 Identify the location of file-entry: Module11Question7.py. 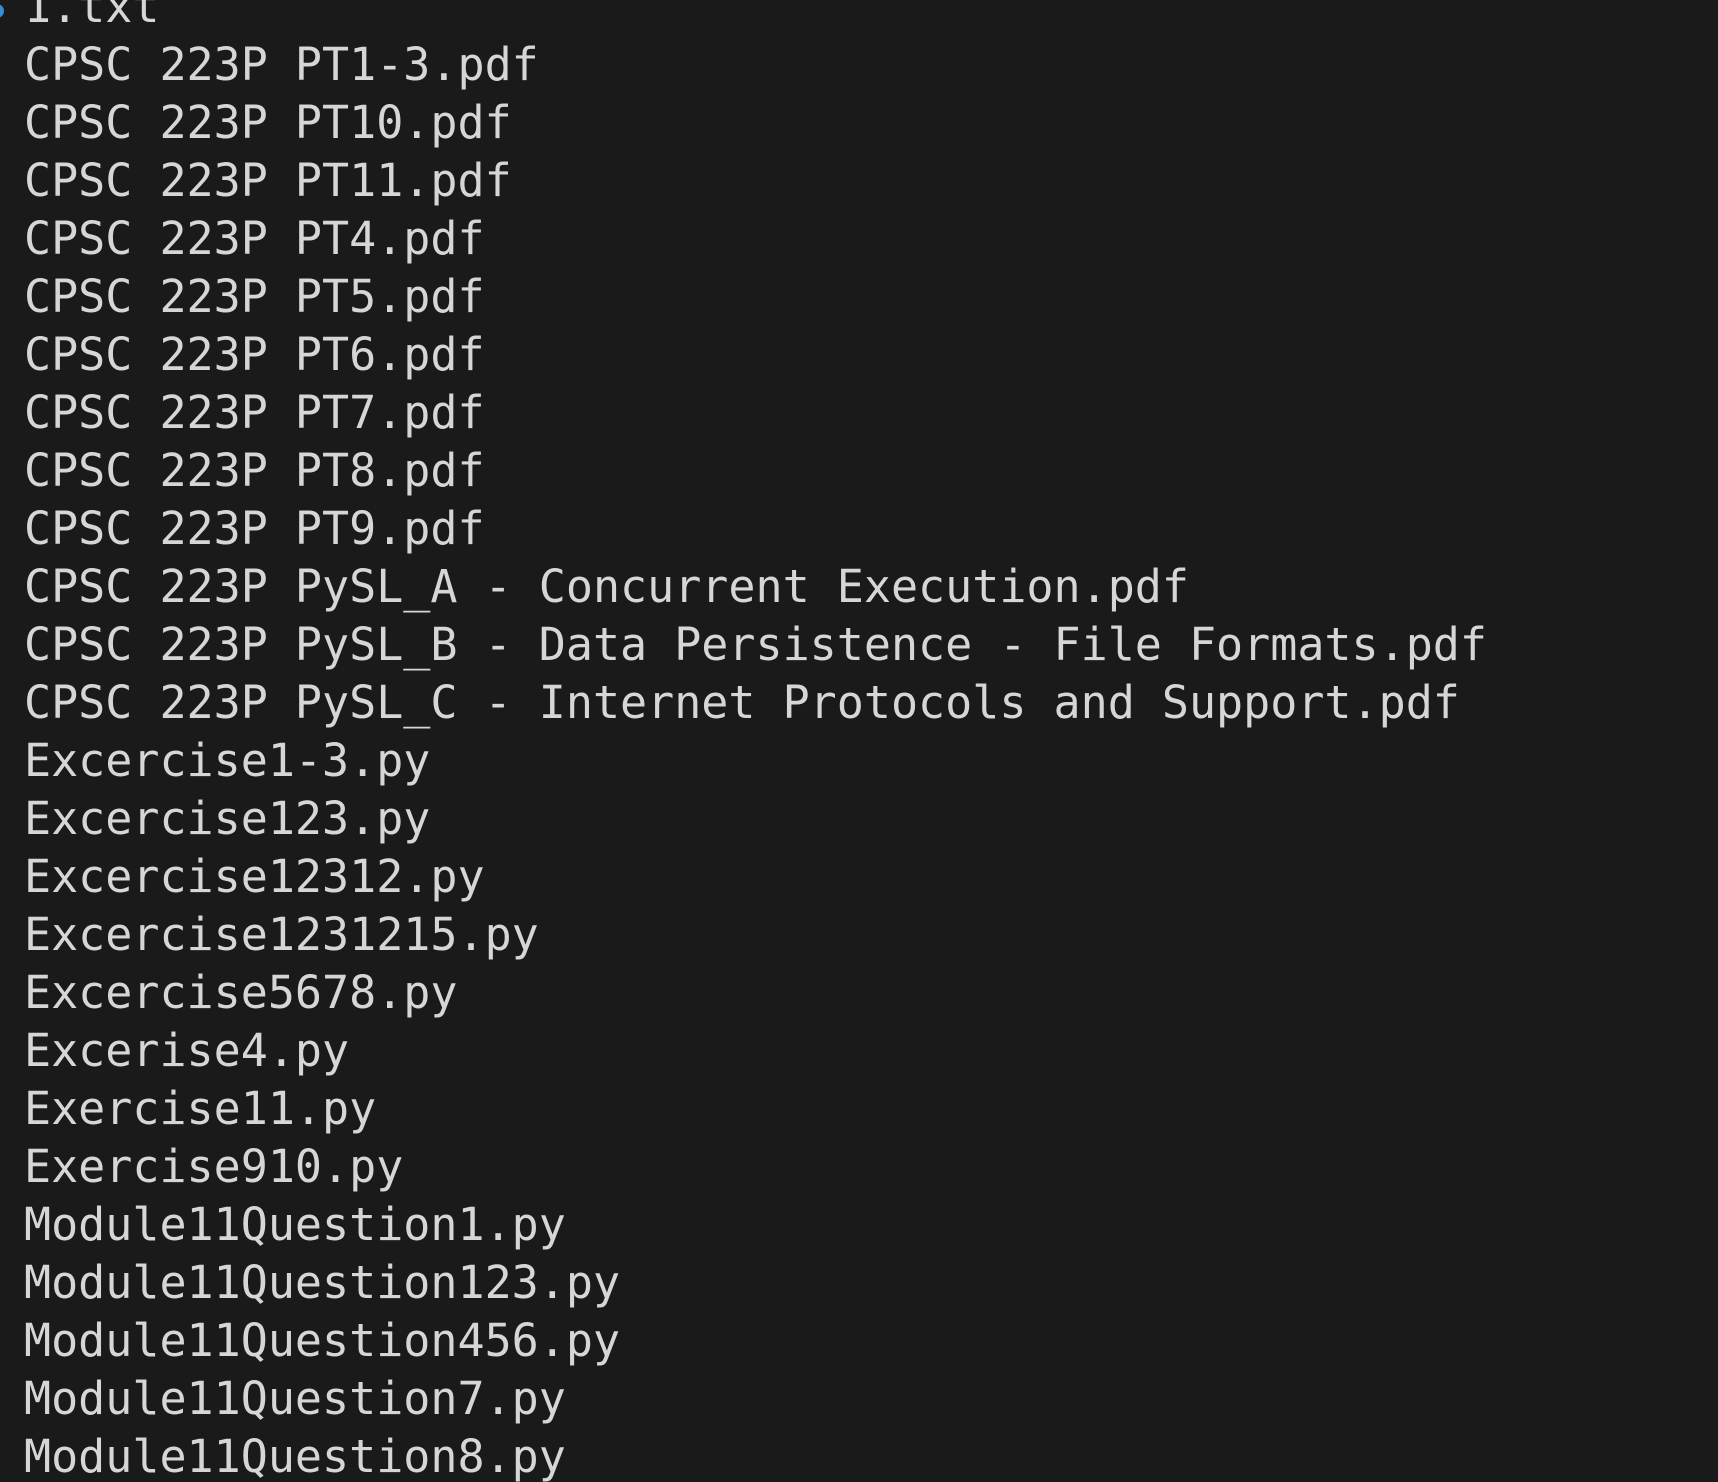
(295, 1398).